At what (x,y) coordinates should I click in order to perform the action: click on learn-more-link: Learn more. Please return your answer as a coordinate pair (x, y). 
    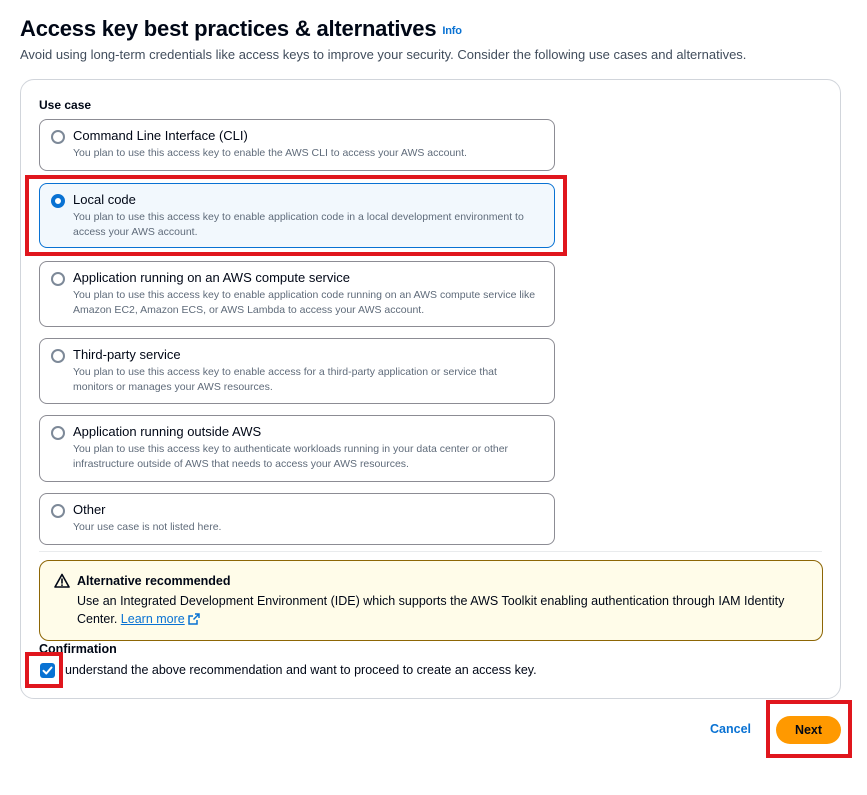
    Looking at the image, I should click on (160, 619).